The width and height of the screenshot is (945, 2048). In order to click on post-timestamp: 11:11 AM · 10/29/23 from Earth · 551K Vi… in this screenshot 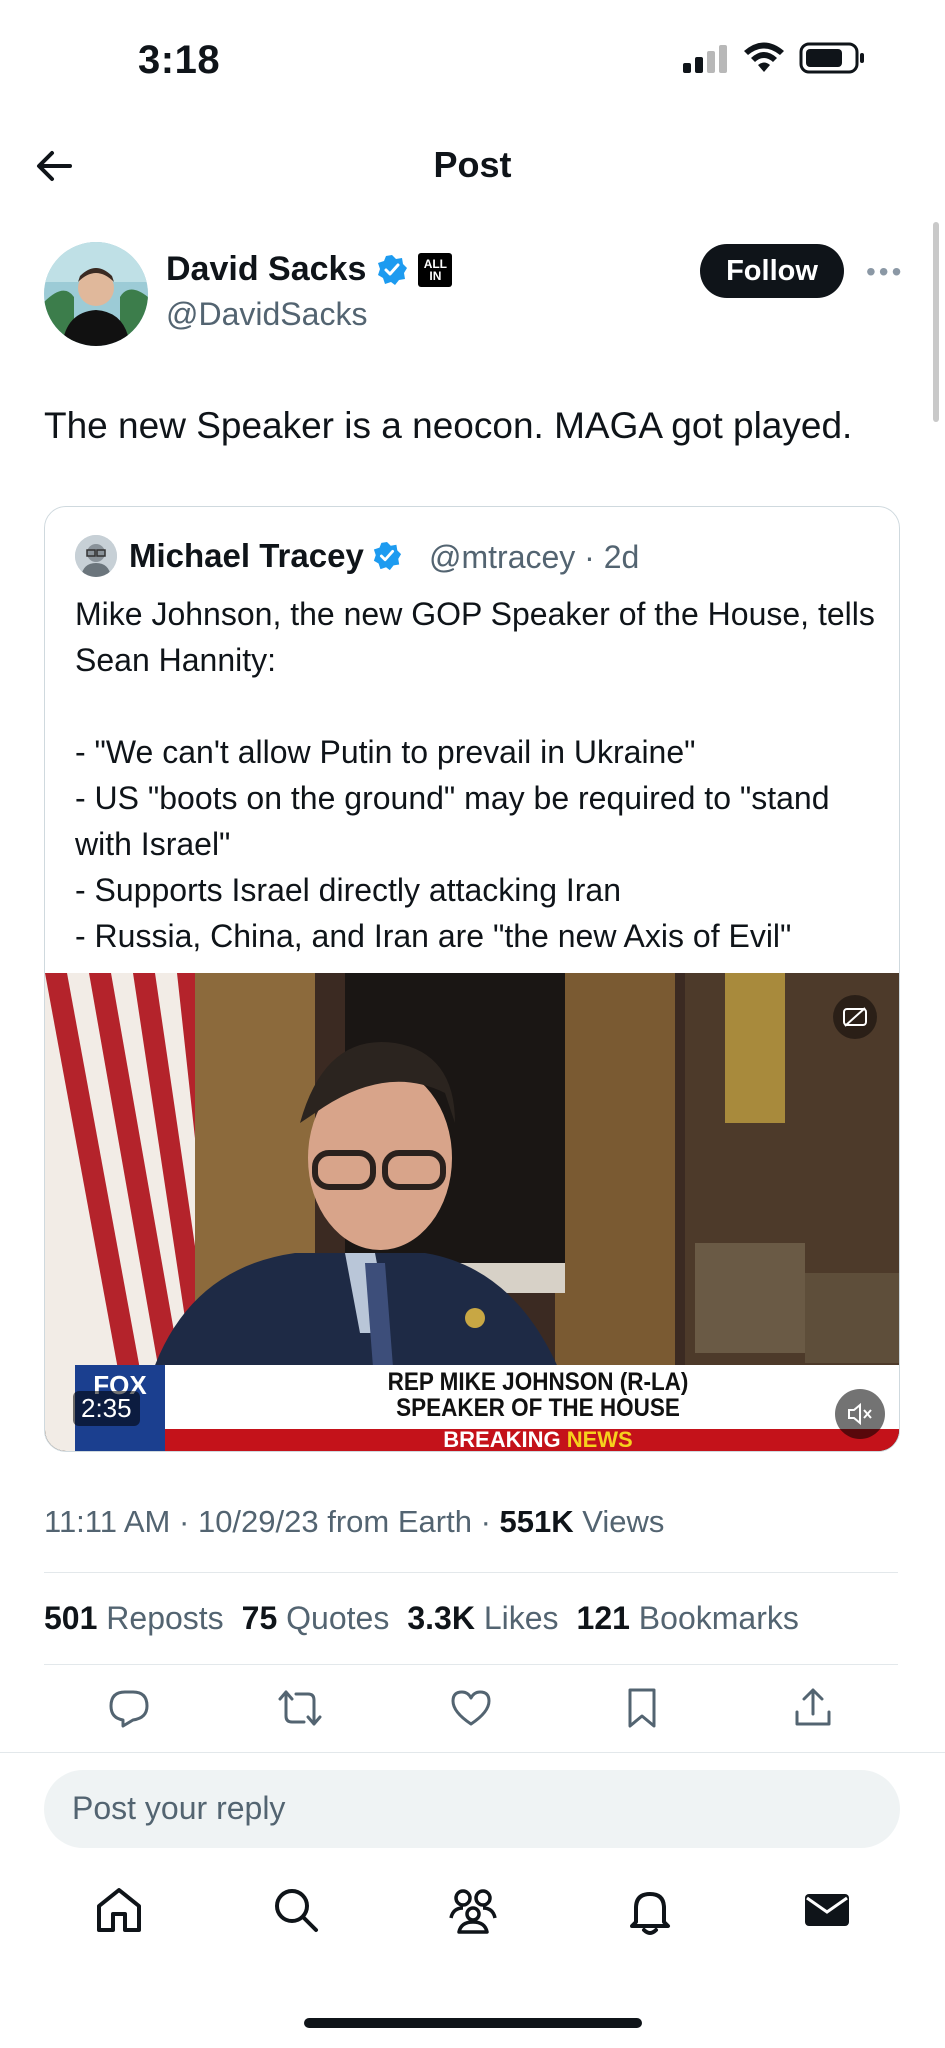, I will do `click(354, 1521)`.